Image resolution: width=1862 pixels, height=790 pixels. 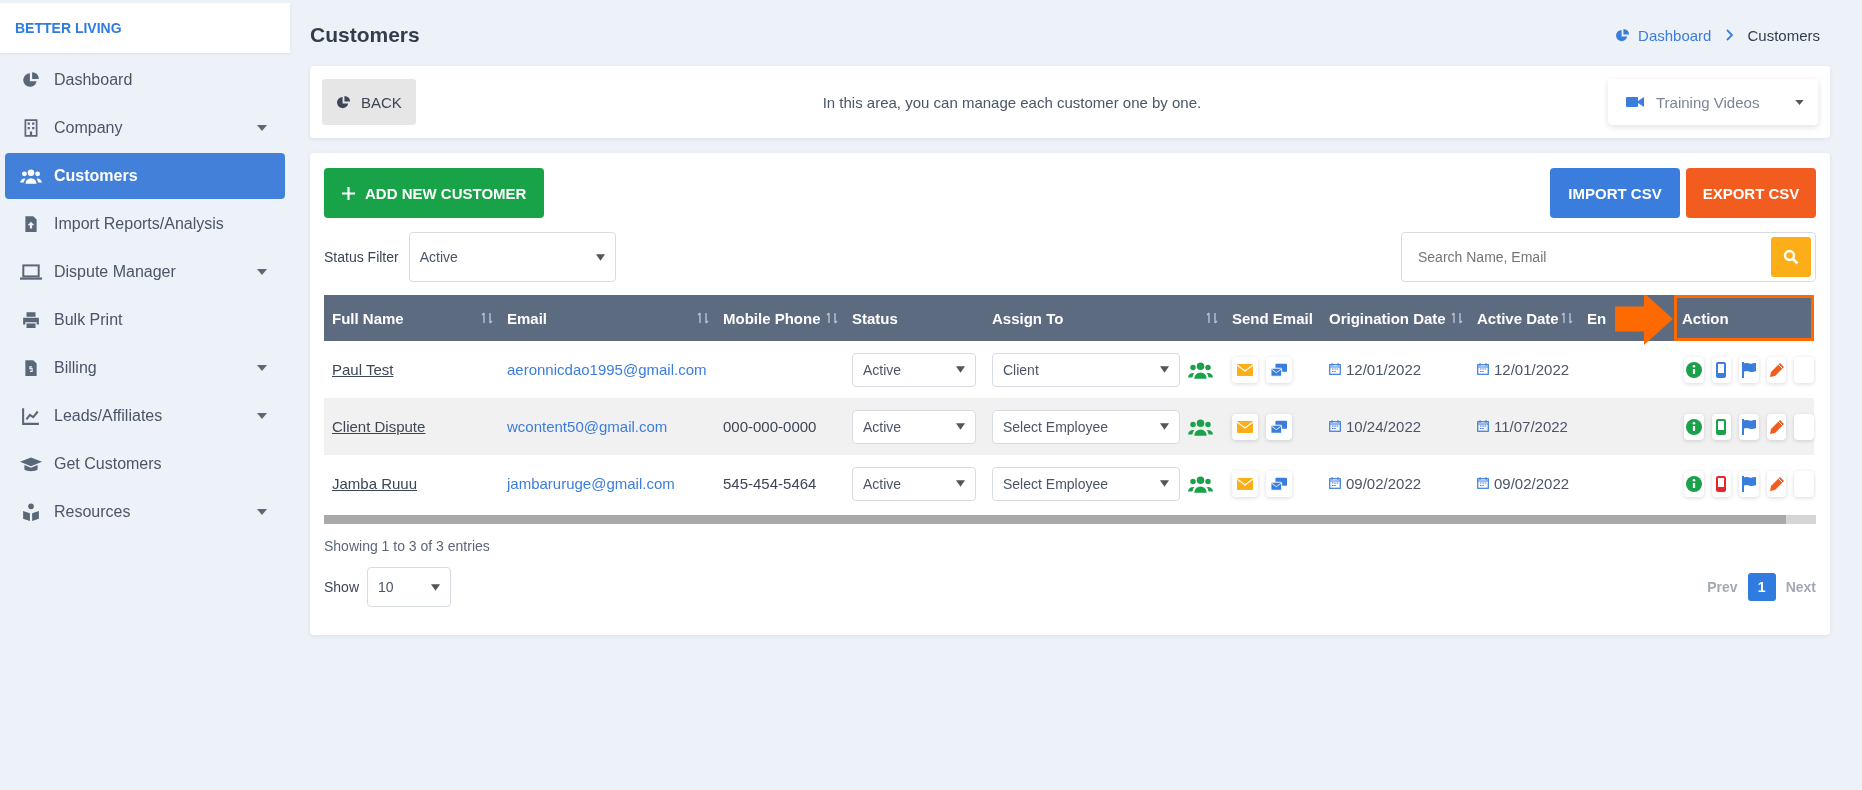 I want to click on sidebar-item: Dashboard, so click(x=145, y=80).